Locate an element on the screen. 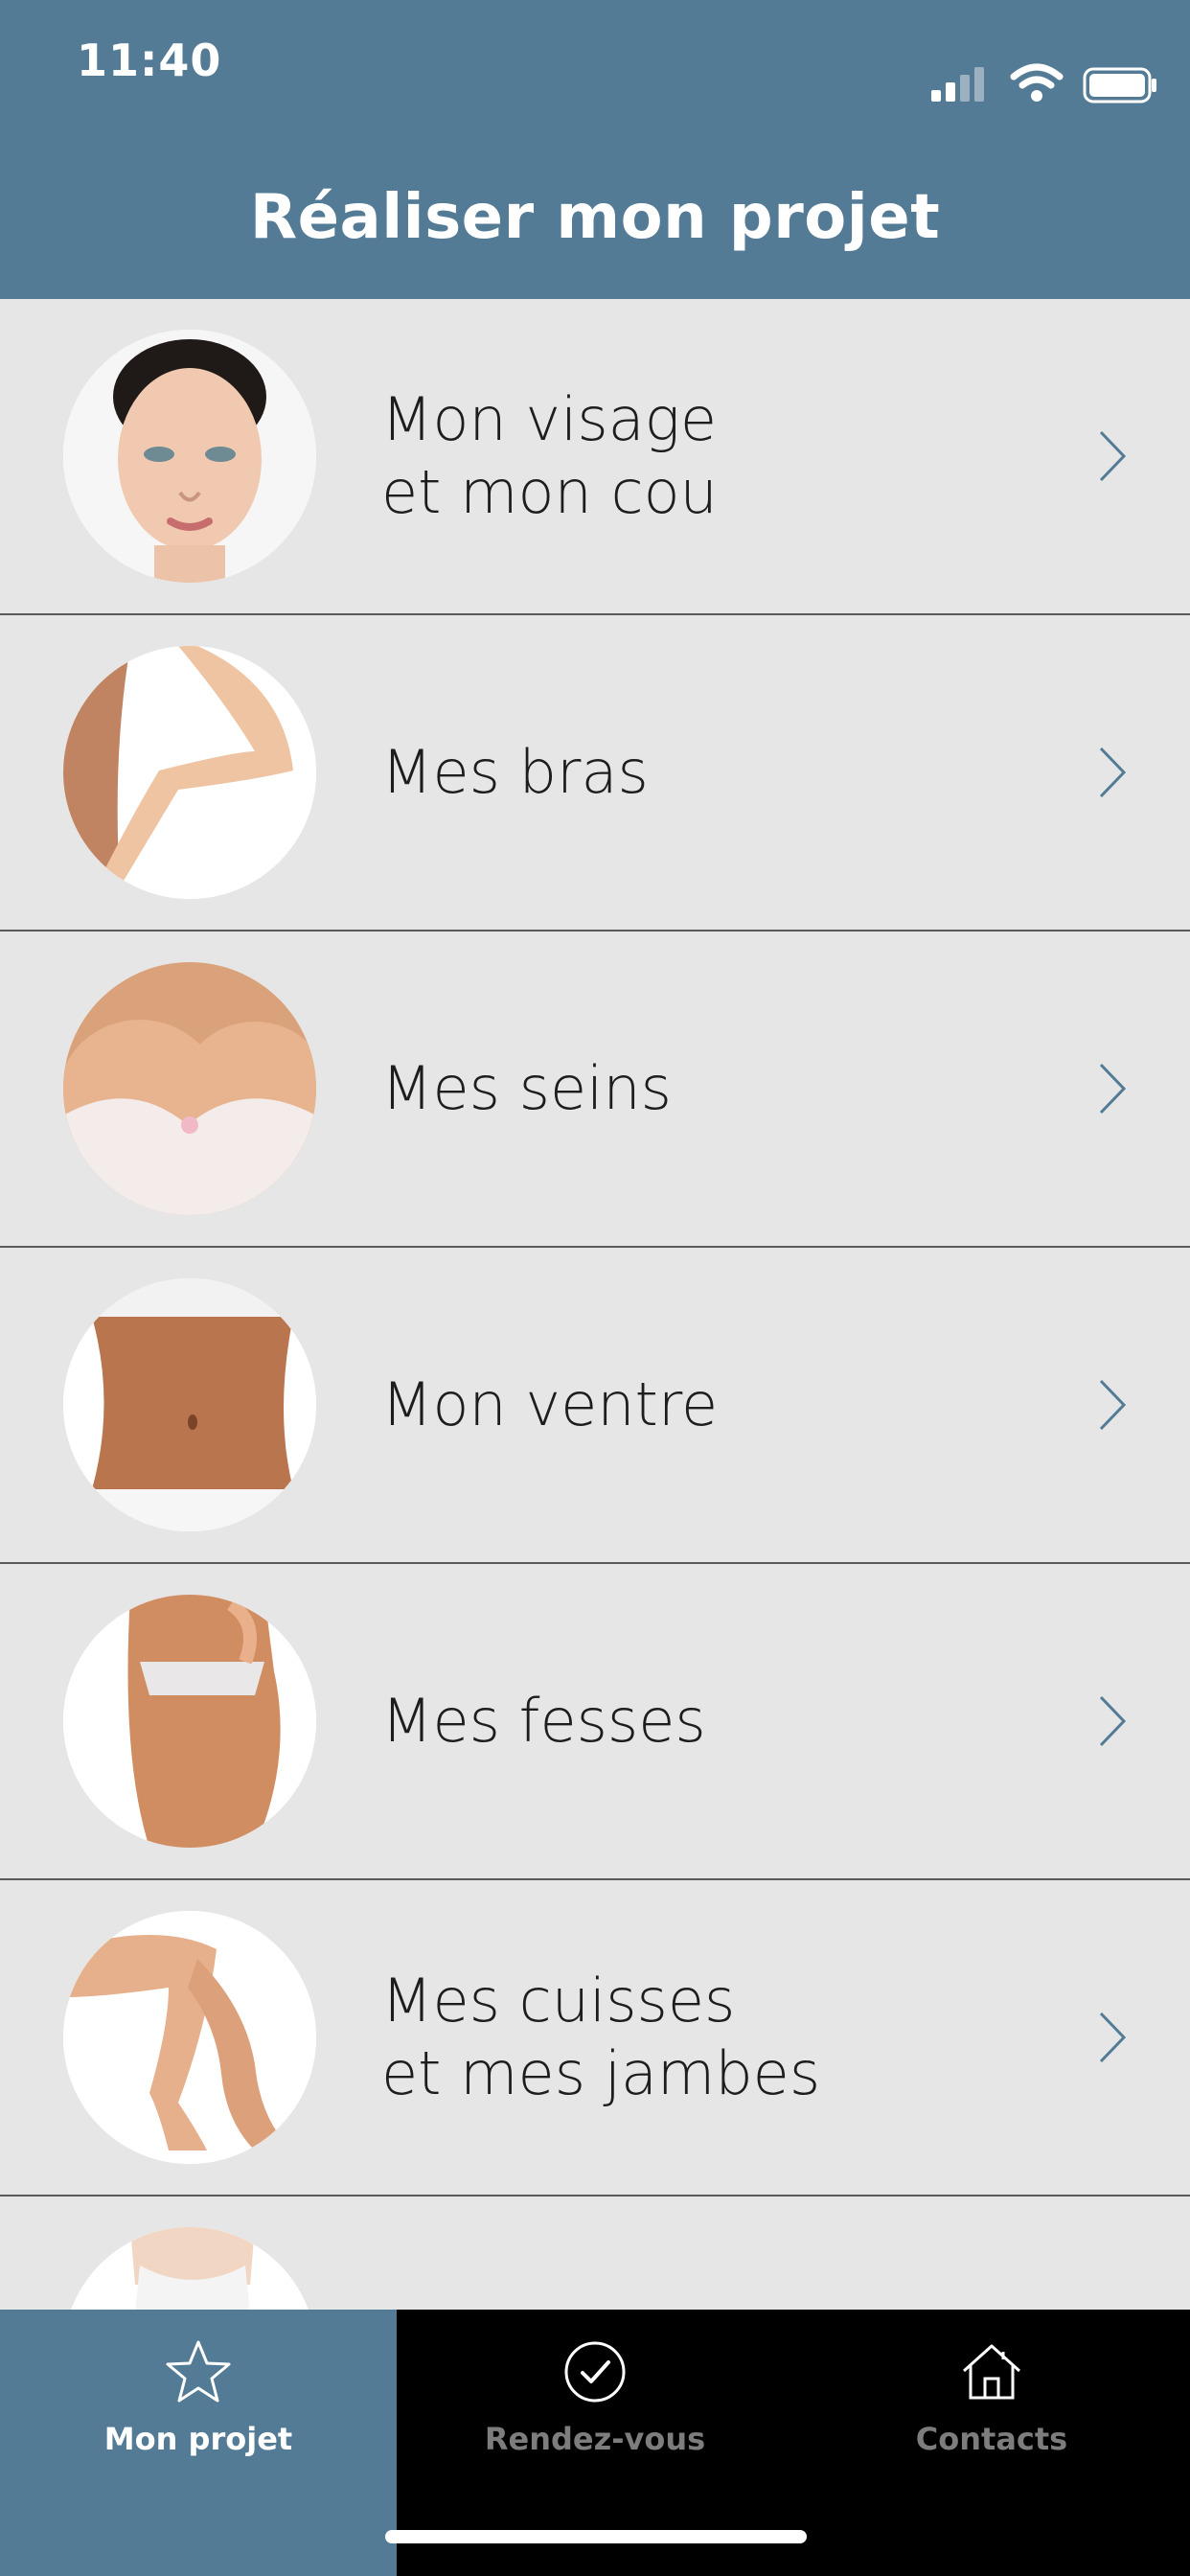 This screenshot has width=1190, height=2576. list-item-label: Mes cuisses et mes jambes is located at coordinates (601, 2037).